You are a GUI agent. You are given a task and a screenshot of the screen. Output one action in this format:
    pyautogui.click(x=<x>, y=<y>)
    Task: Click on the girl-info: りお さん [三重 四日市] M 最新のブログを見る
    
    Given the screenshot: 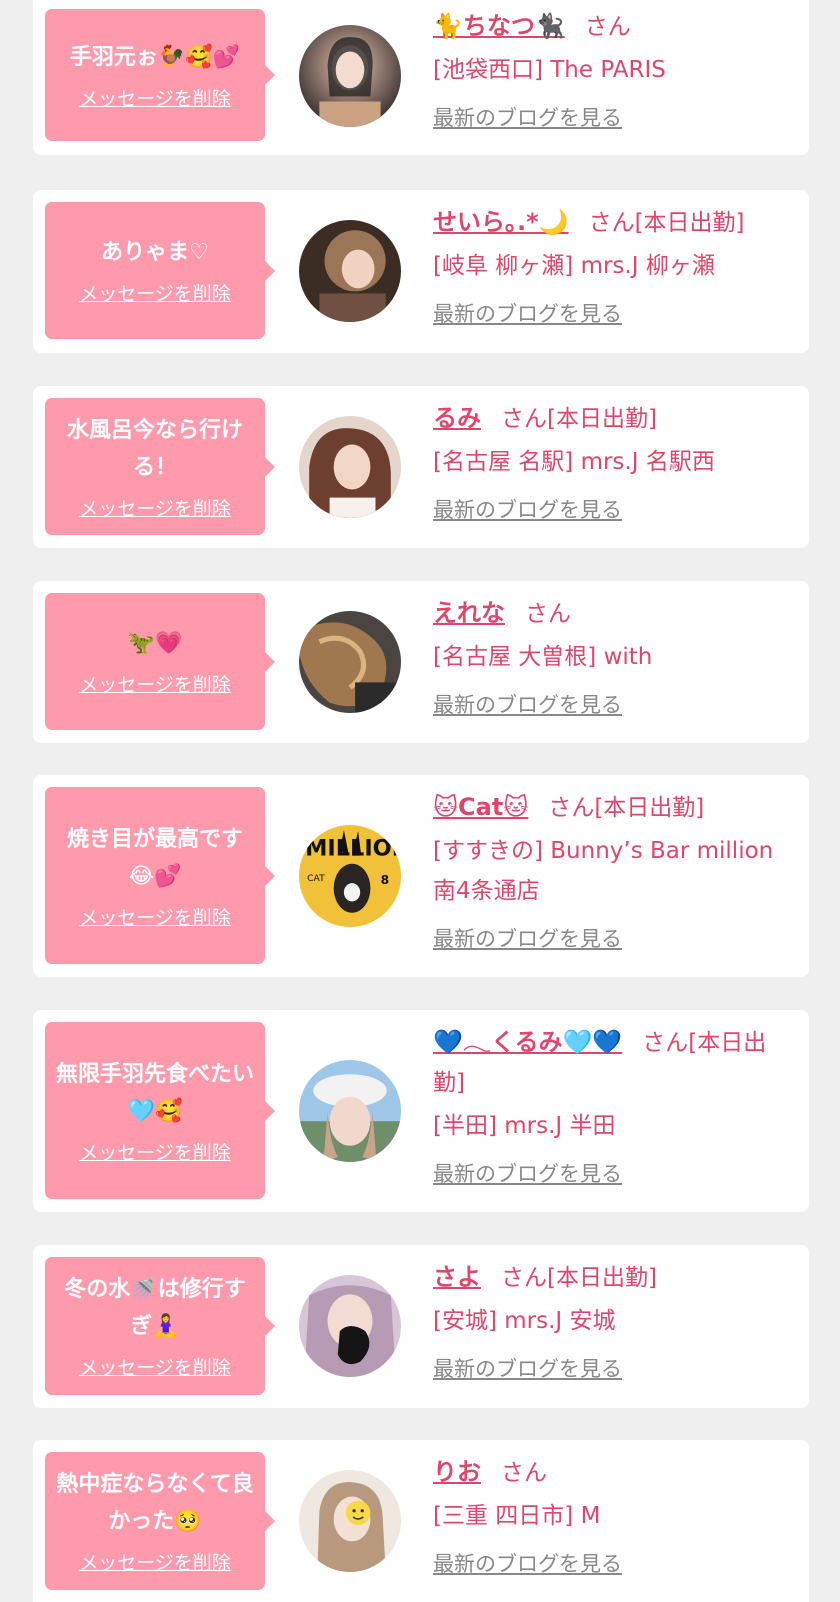 What is the action you would take?
    pyautogui.click(x=611, y=1515)
    